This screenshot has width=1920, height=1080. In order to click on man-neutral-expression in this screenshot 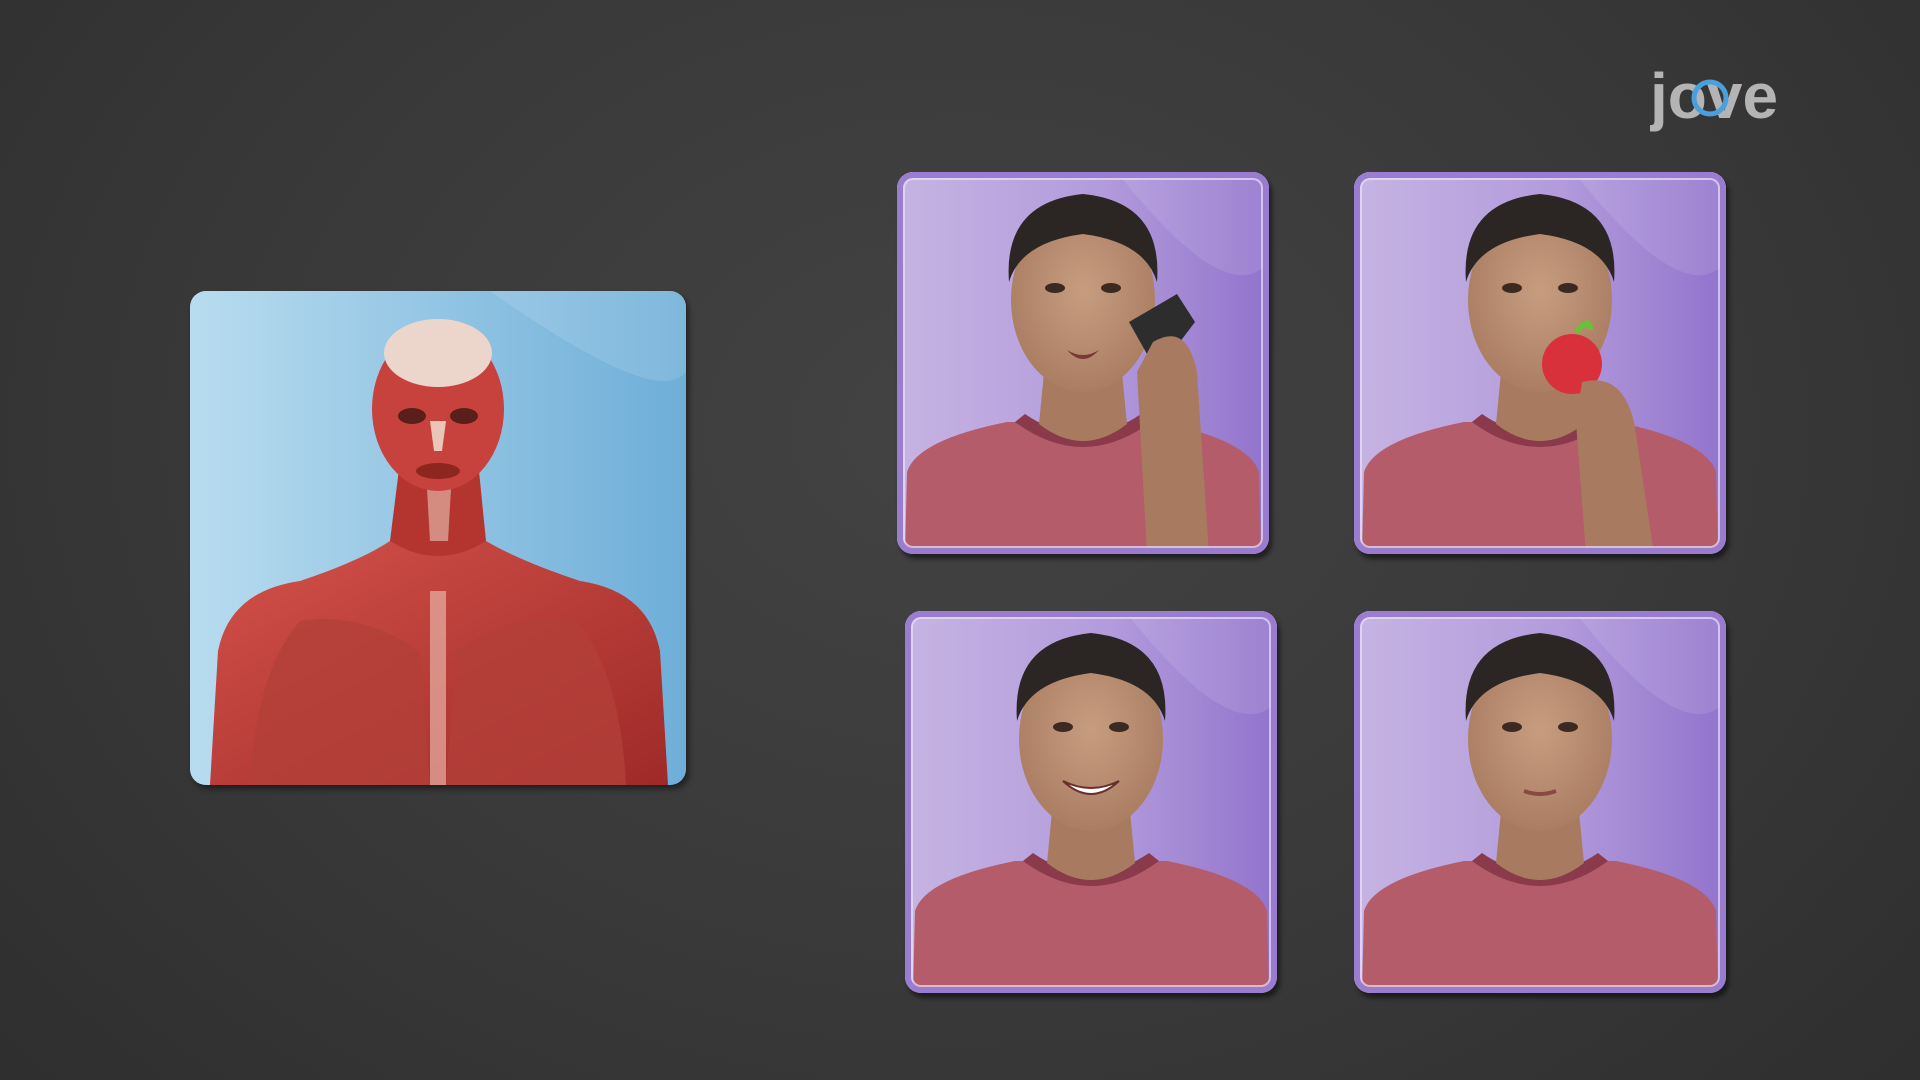, I will do `click(1540, 802)`.